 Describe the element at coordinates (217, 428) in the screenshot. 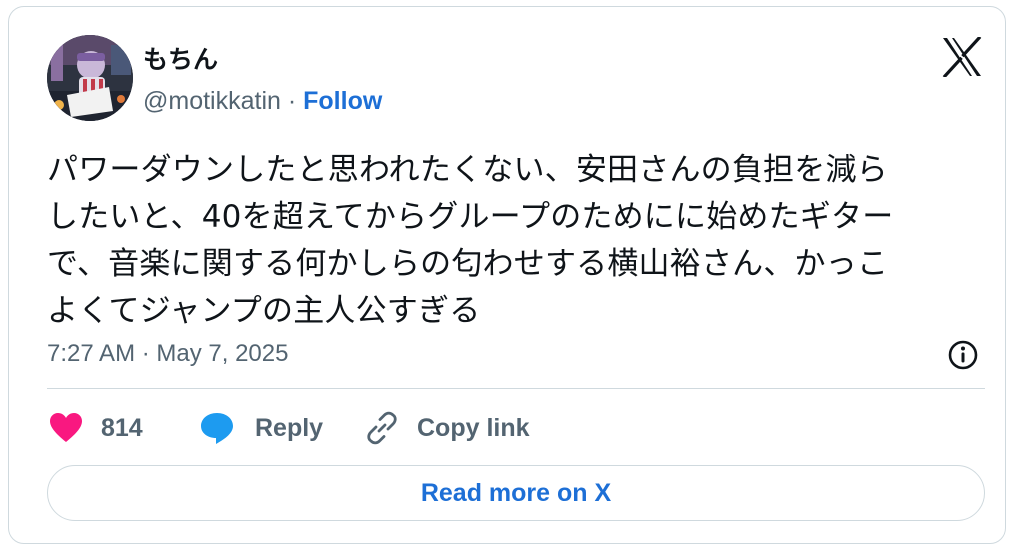

I see `speech-bubble-icon` at that location.